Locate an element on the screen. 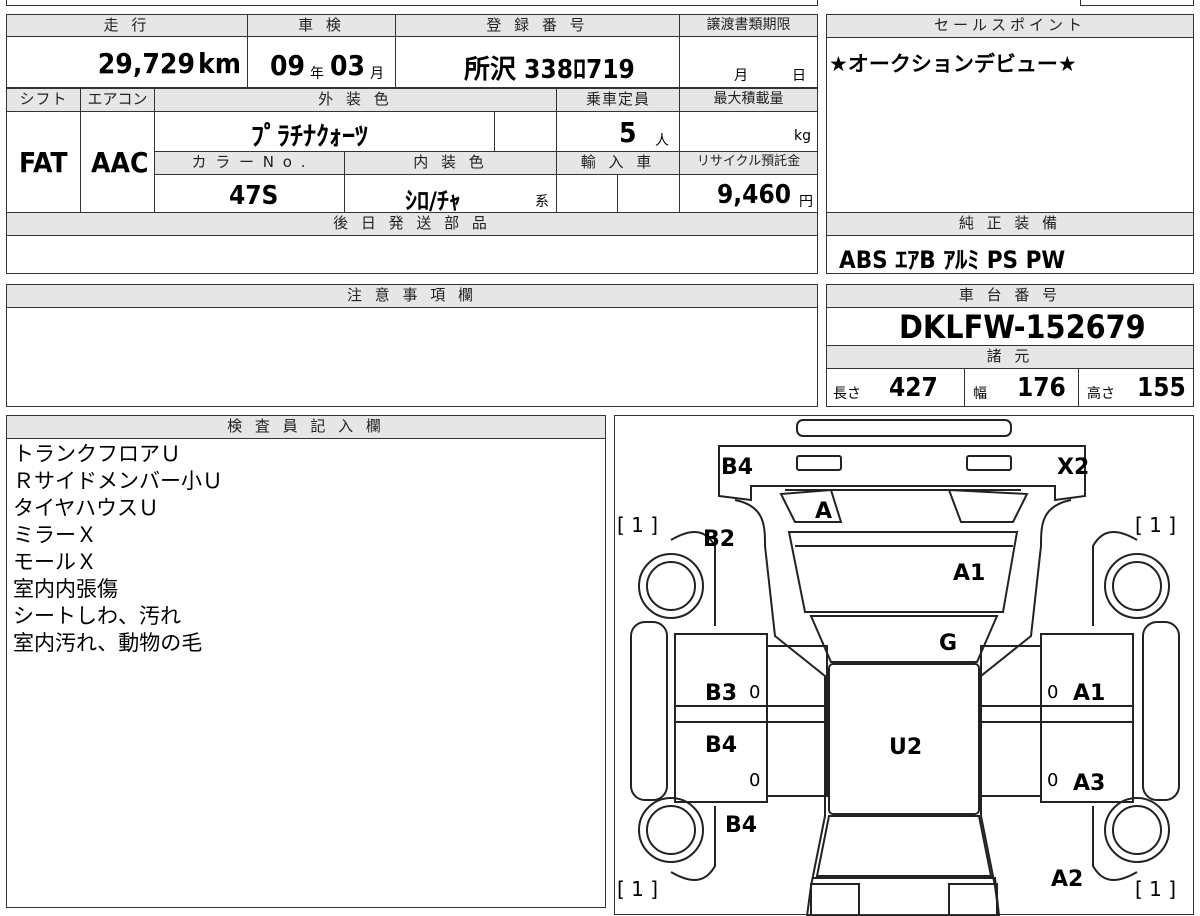  width-cell: 幅 176 is located at coordinates (1021, 387).